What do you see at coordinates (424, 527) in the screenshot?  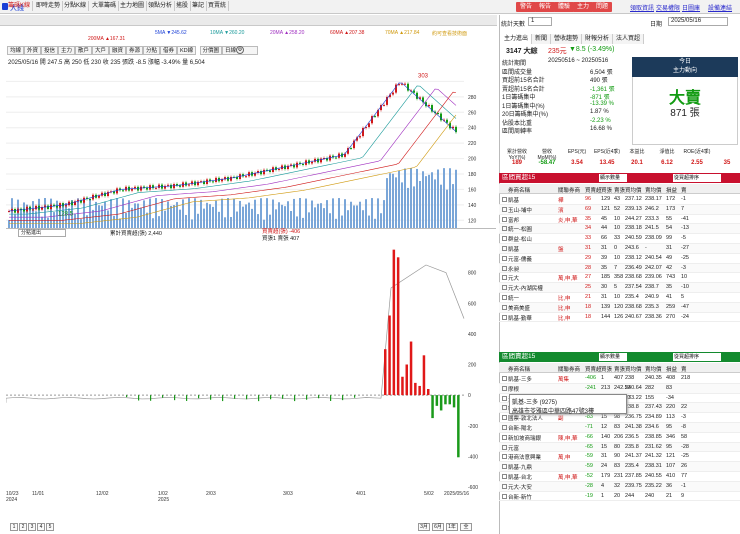 I see `range-button: 3月` at bounding box center [424, 527].